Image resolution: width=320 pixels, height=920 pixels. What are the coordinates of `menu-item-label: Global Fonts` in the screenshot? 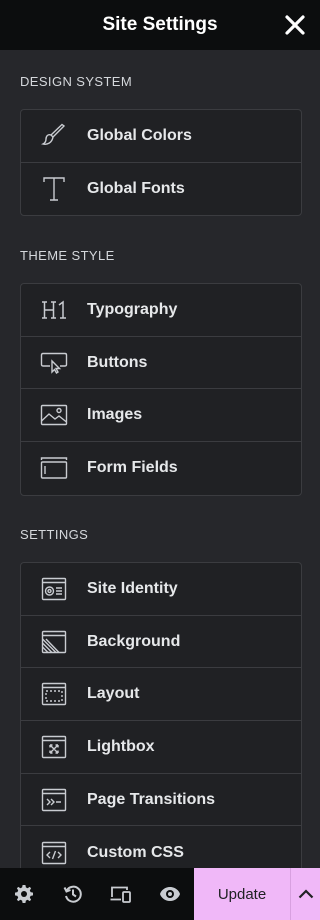 It's located at (136, 189).